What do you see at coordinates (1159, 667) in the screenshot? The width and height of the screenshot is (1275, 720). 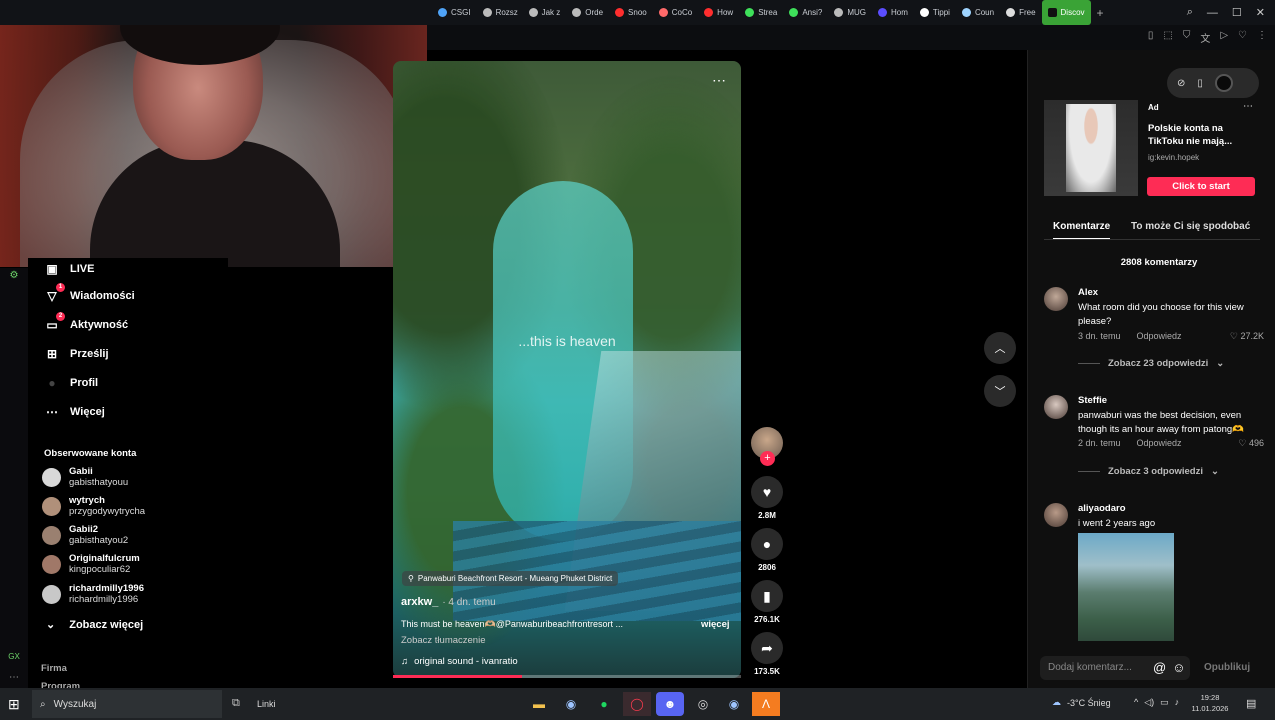 I see `mention-icon: @` at bounding box center [1159, 667].